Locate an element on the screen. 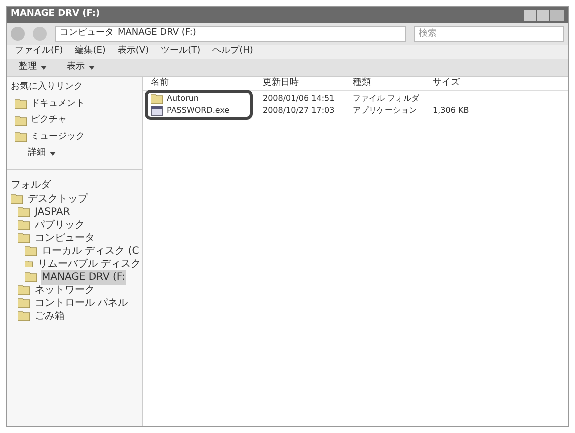  favorite-link: ピクチャ is located at coordinates (49, 121).